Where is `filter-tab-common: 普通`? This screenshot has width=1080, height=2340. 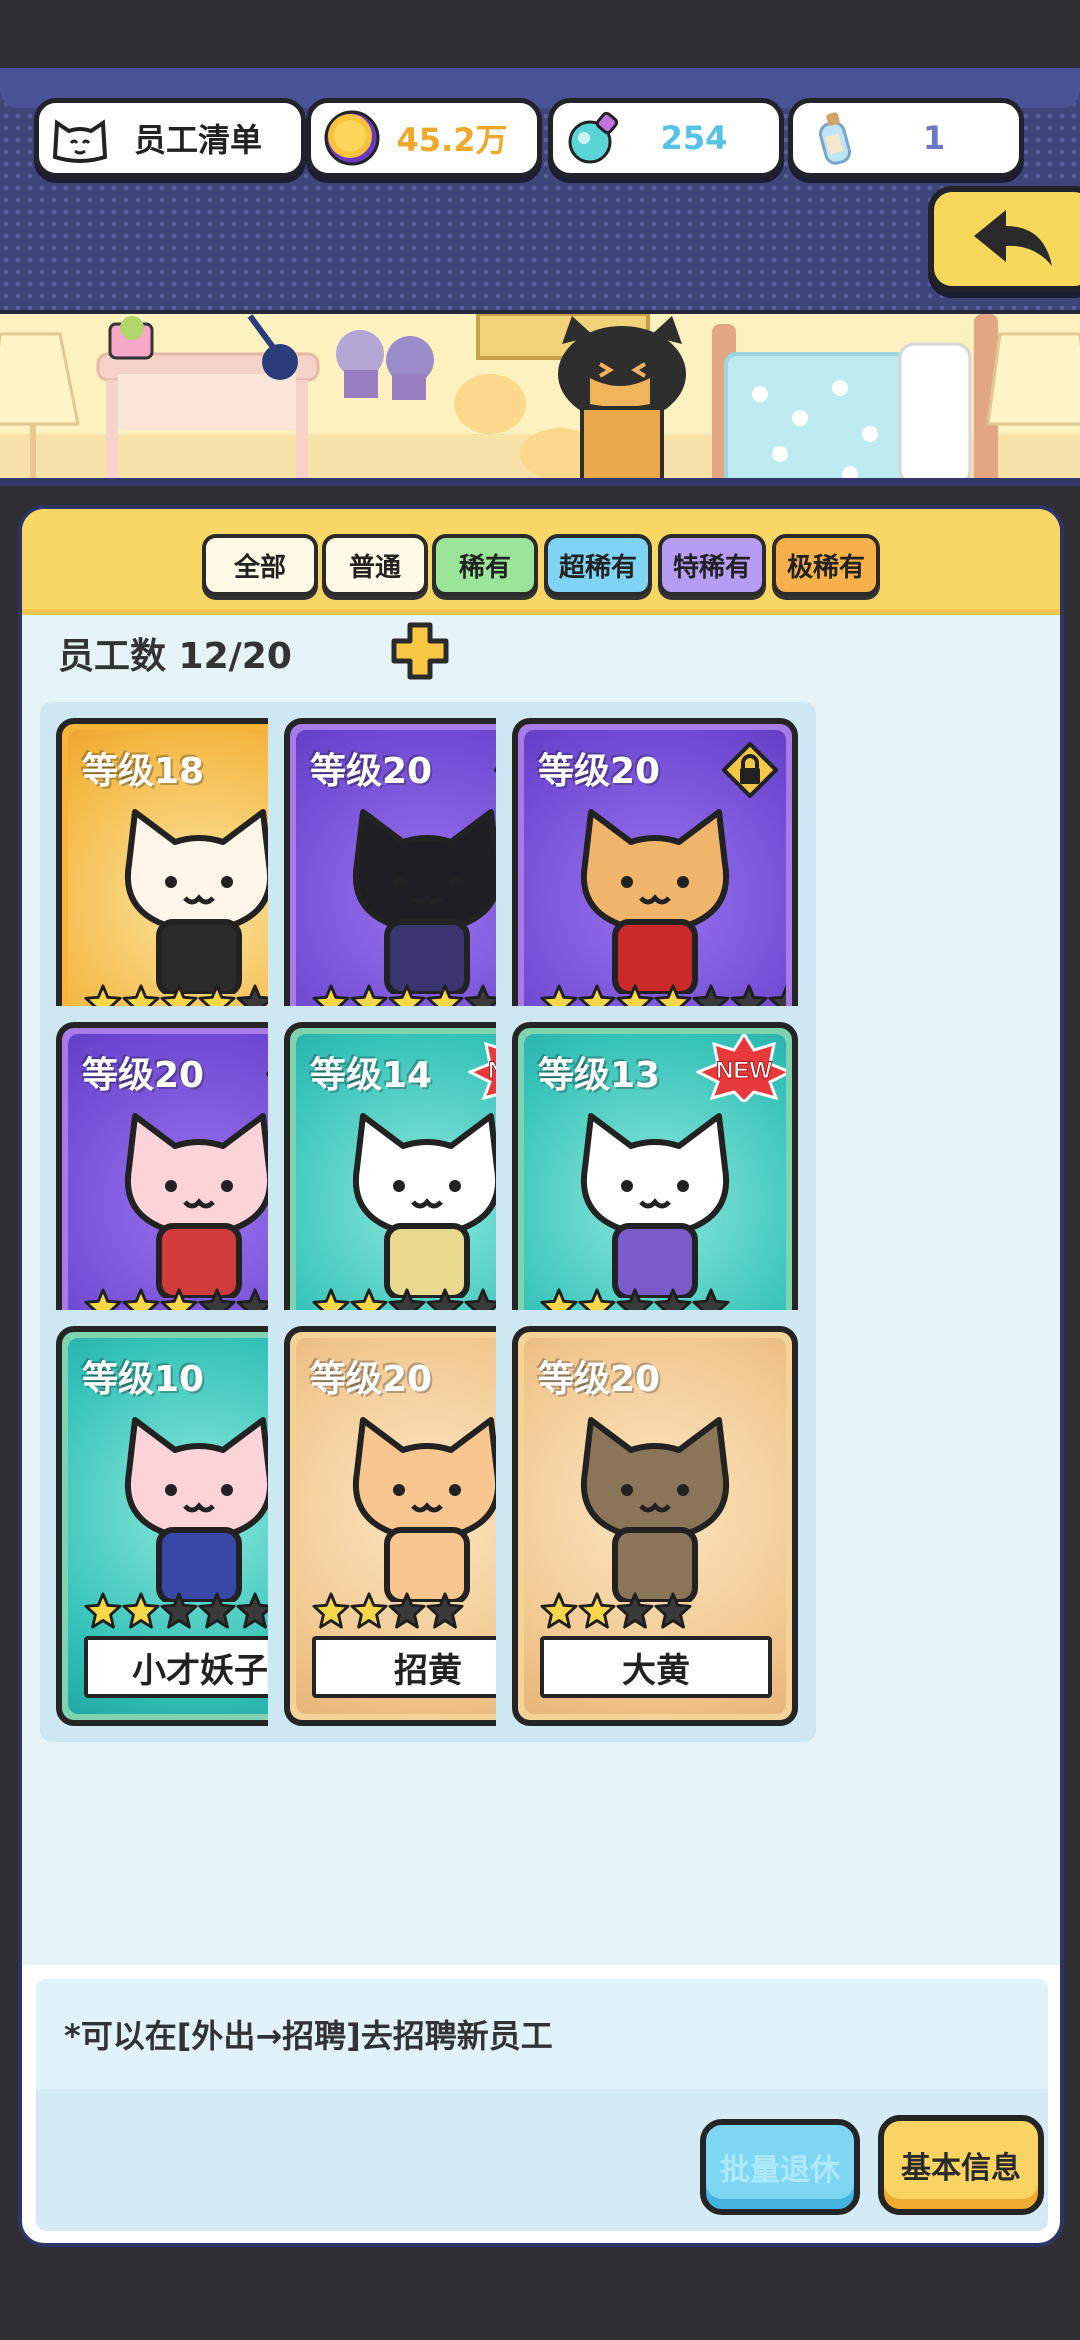 filter-tab-common: 普通 is located at coordinates (375, 565).